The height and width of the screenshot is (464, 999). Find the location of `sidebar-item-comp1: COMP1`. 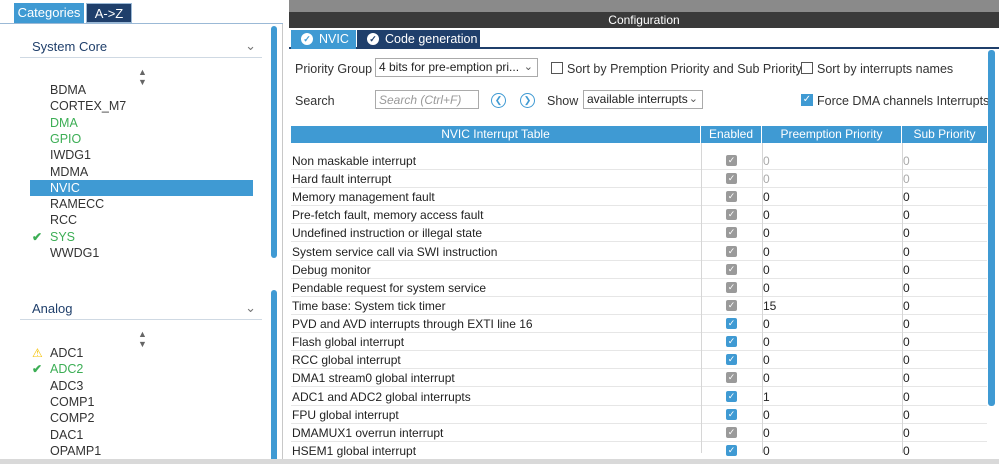

sidebar-item-comp1: COMP1 is located at coordinates (141, 402).